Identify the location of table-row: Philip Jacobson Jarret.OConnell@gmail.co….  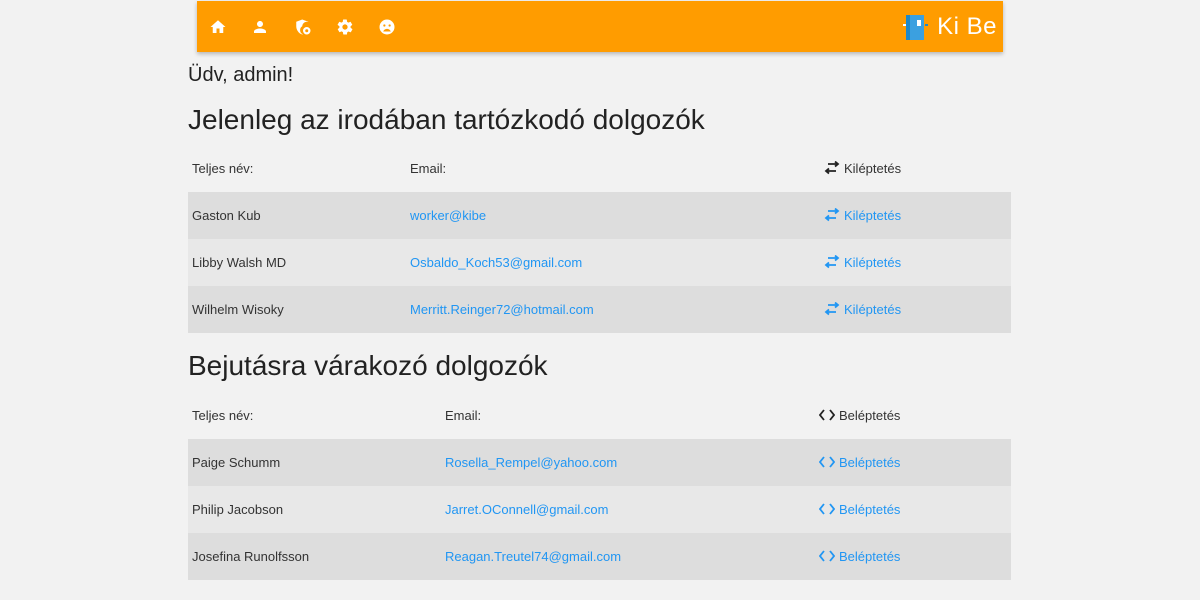
(599, 509).